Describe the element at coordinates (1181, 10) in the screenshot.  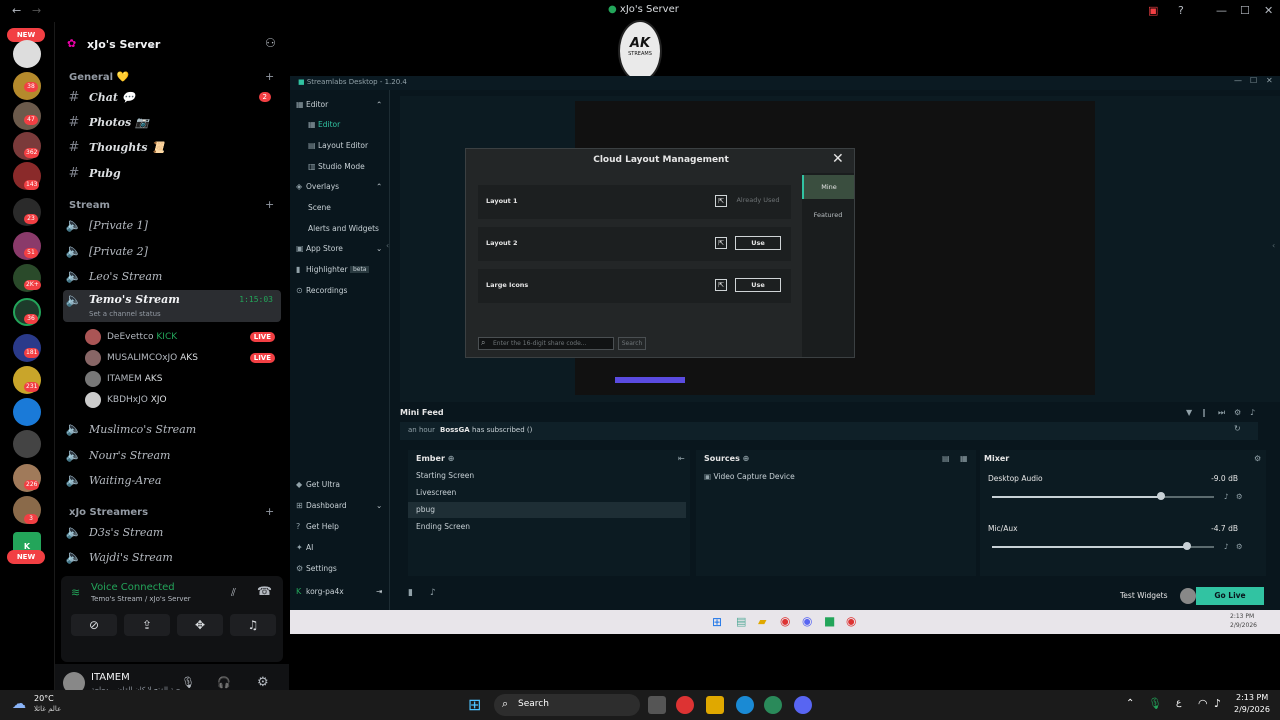
I see `help-icon: ?` at that location.